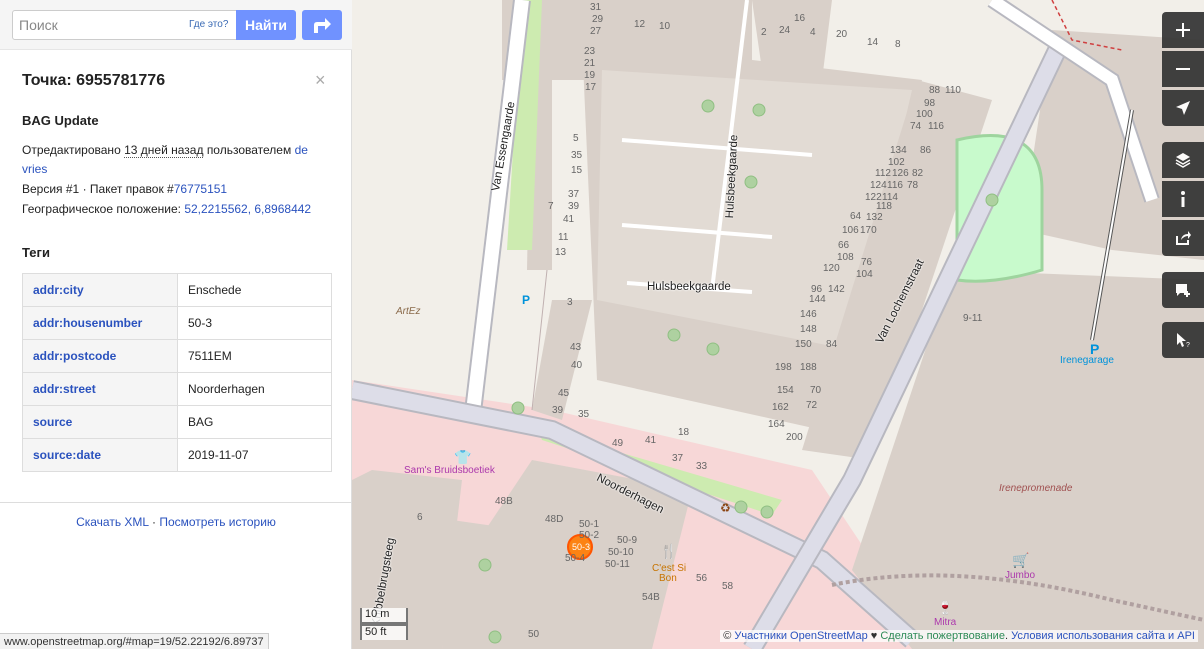 The height and width of the screenshot is (649, 1204). I want to click on house-number: 56, so click(702, 578).